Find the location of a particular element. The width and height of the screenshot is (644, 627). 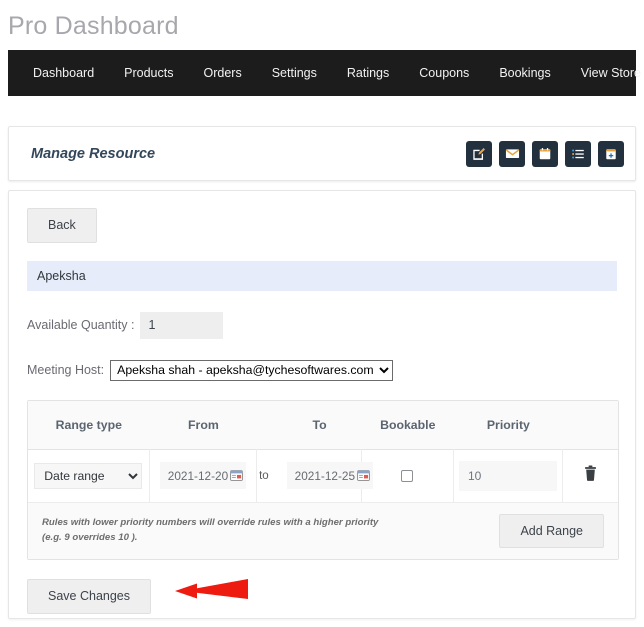

nav-item-view-store: View Store is located at coordinates (605, 73).